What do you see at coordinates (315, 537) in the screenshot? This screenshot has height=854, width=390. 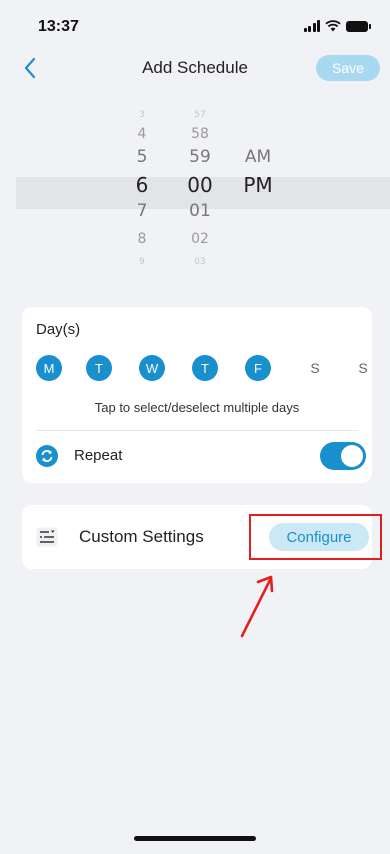 I see `annotation-highlight-box` at bounding box center [315, 537].